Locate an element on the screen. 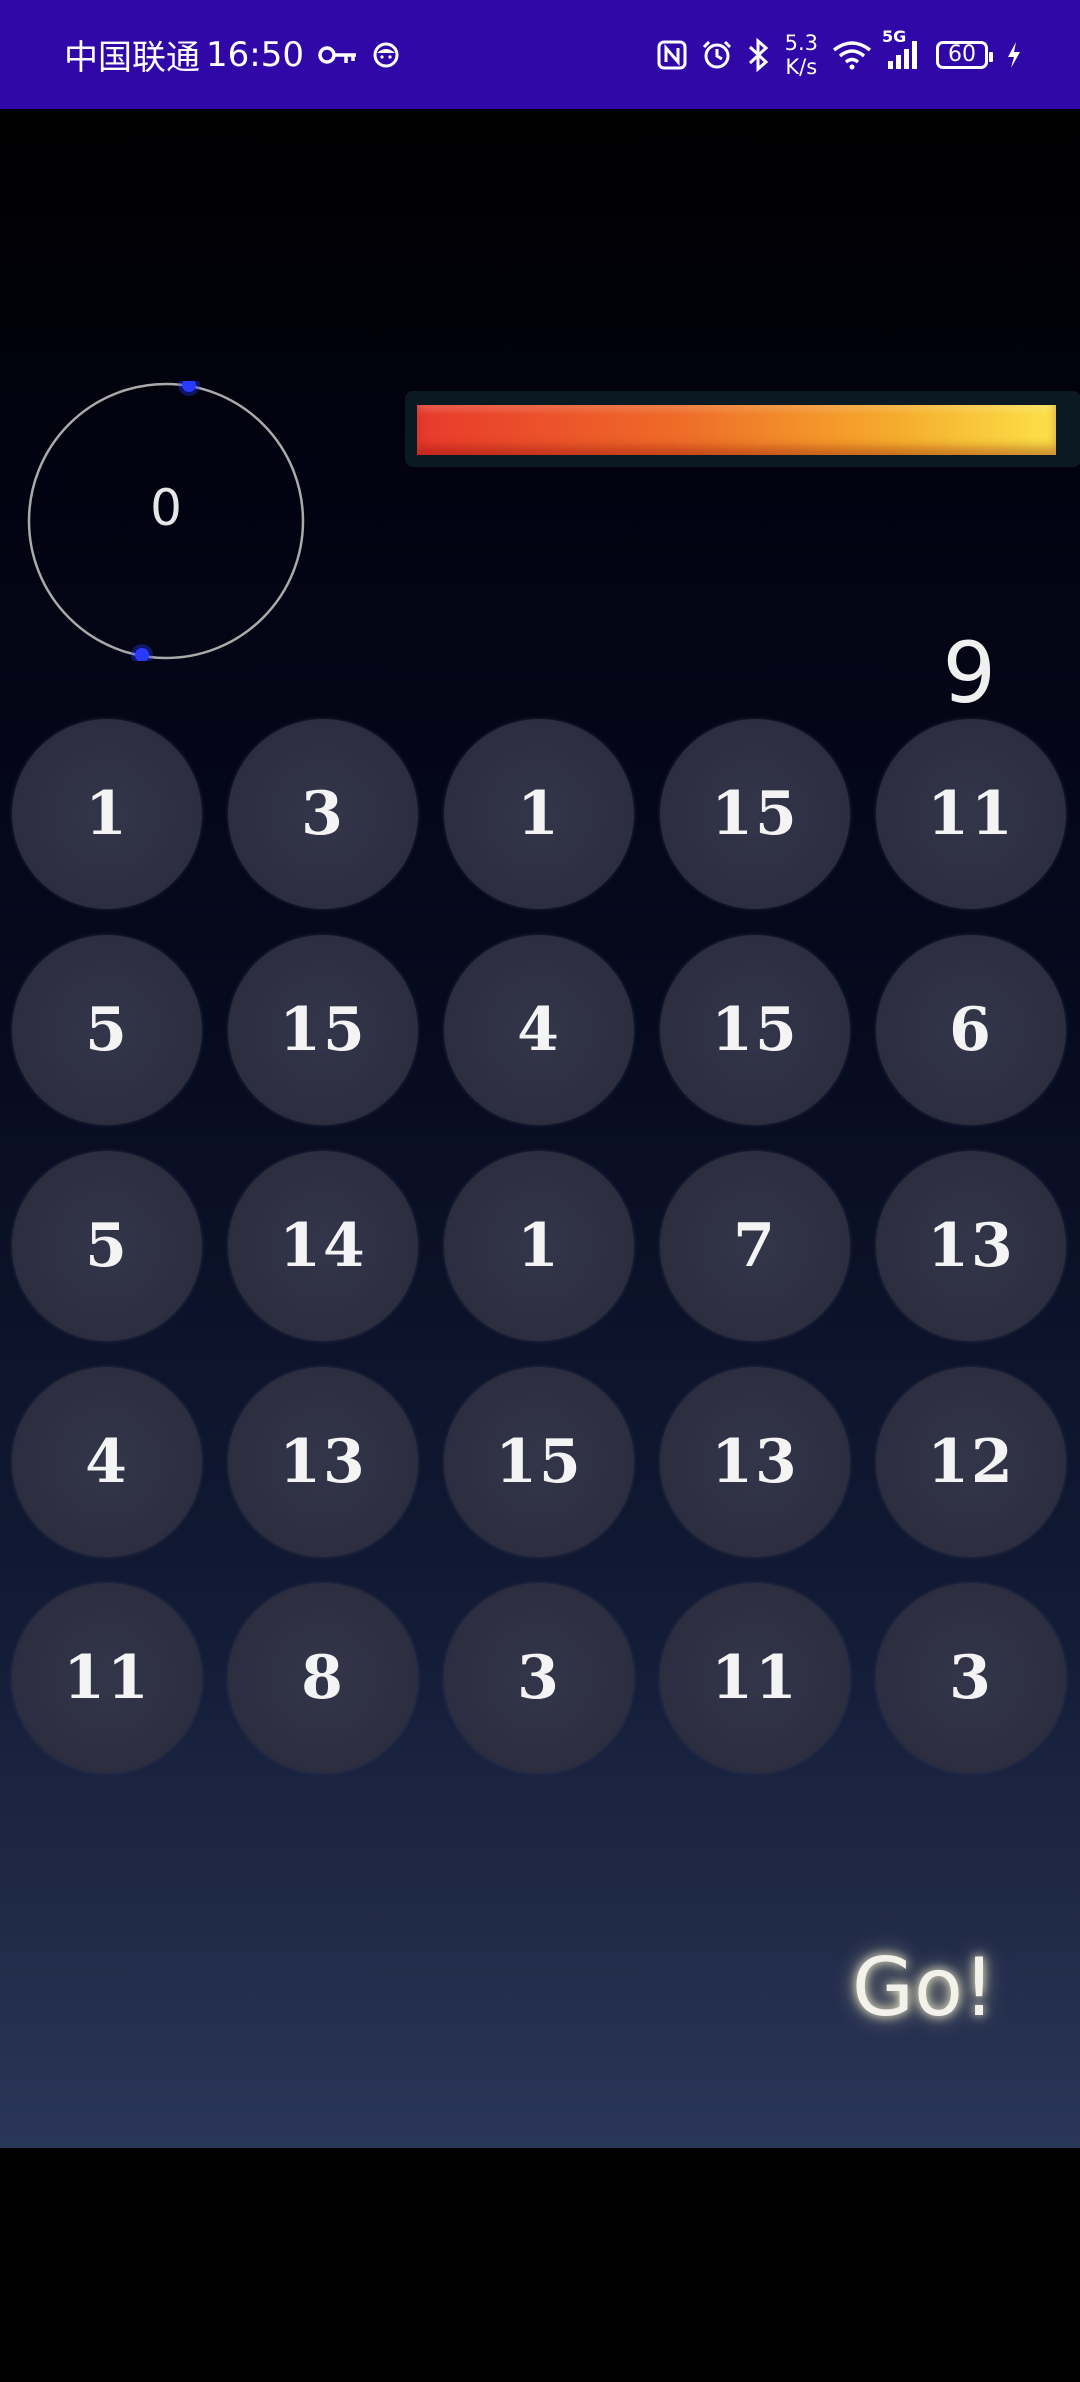  go-button: Go! is located at coordinates (923, 1987).